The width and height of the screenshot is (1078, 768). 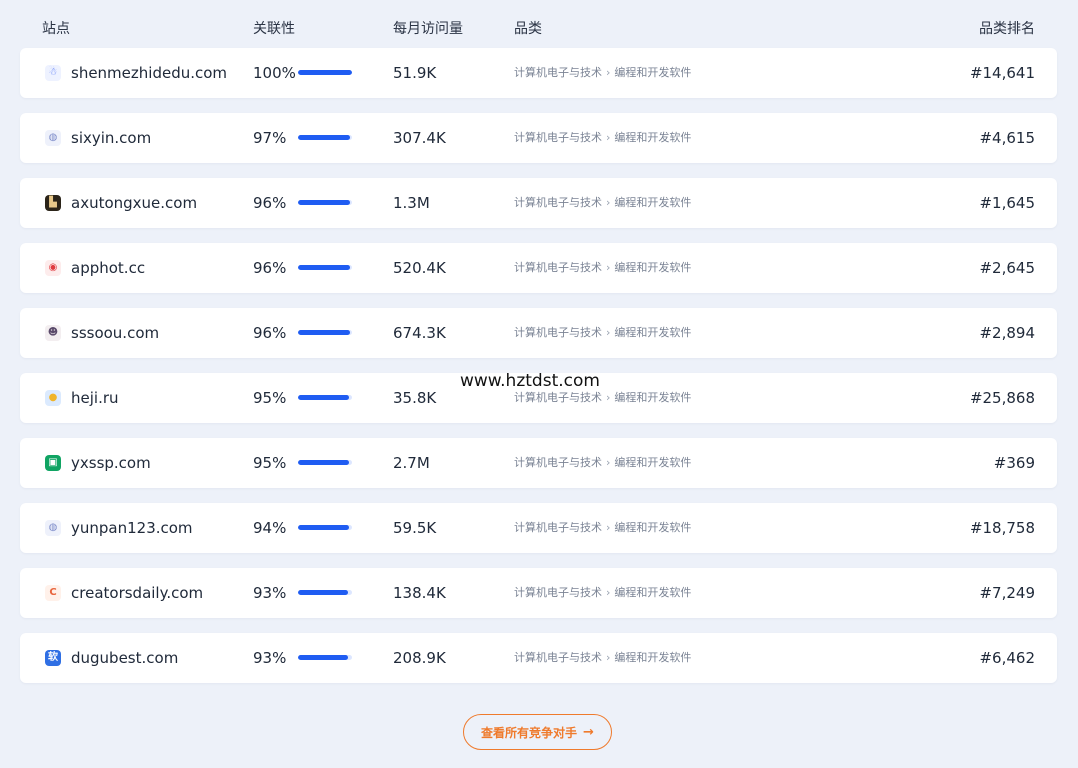 What do you see at coordinates (528, 29) in the screenshot?
I see `header-category: 品类` at bounding box center [528, 29].